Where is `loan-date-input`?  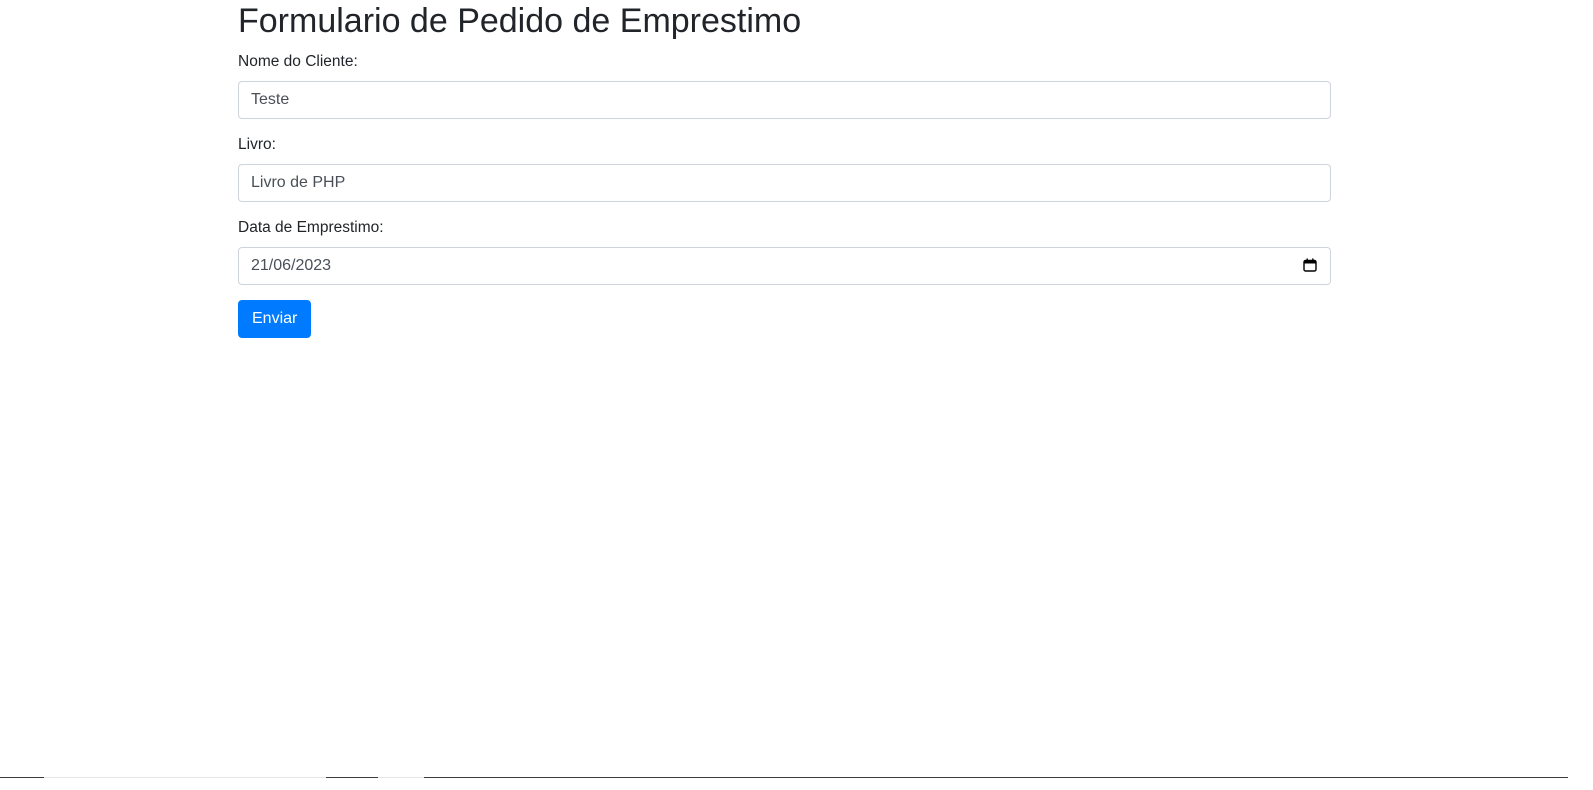 loan-date-input is located at coordinates (784, 266).